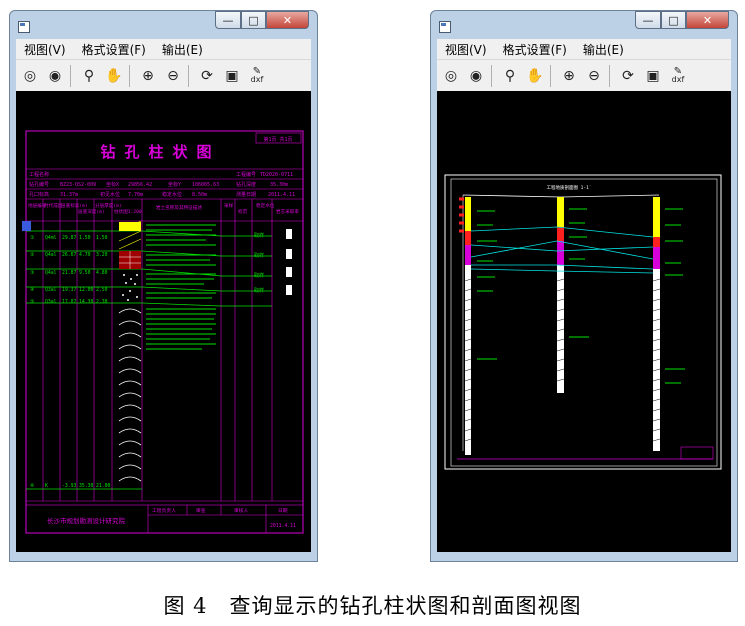 This screenshot has width=745, height=626. What do you see at coordinates (32, 238) in the screenshot?
I see `layer-id: ①` at bounding box center [32, 238].